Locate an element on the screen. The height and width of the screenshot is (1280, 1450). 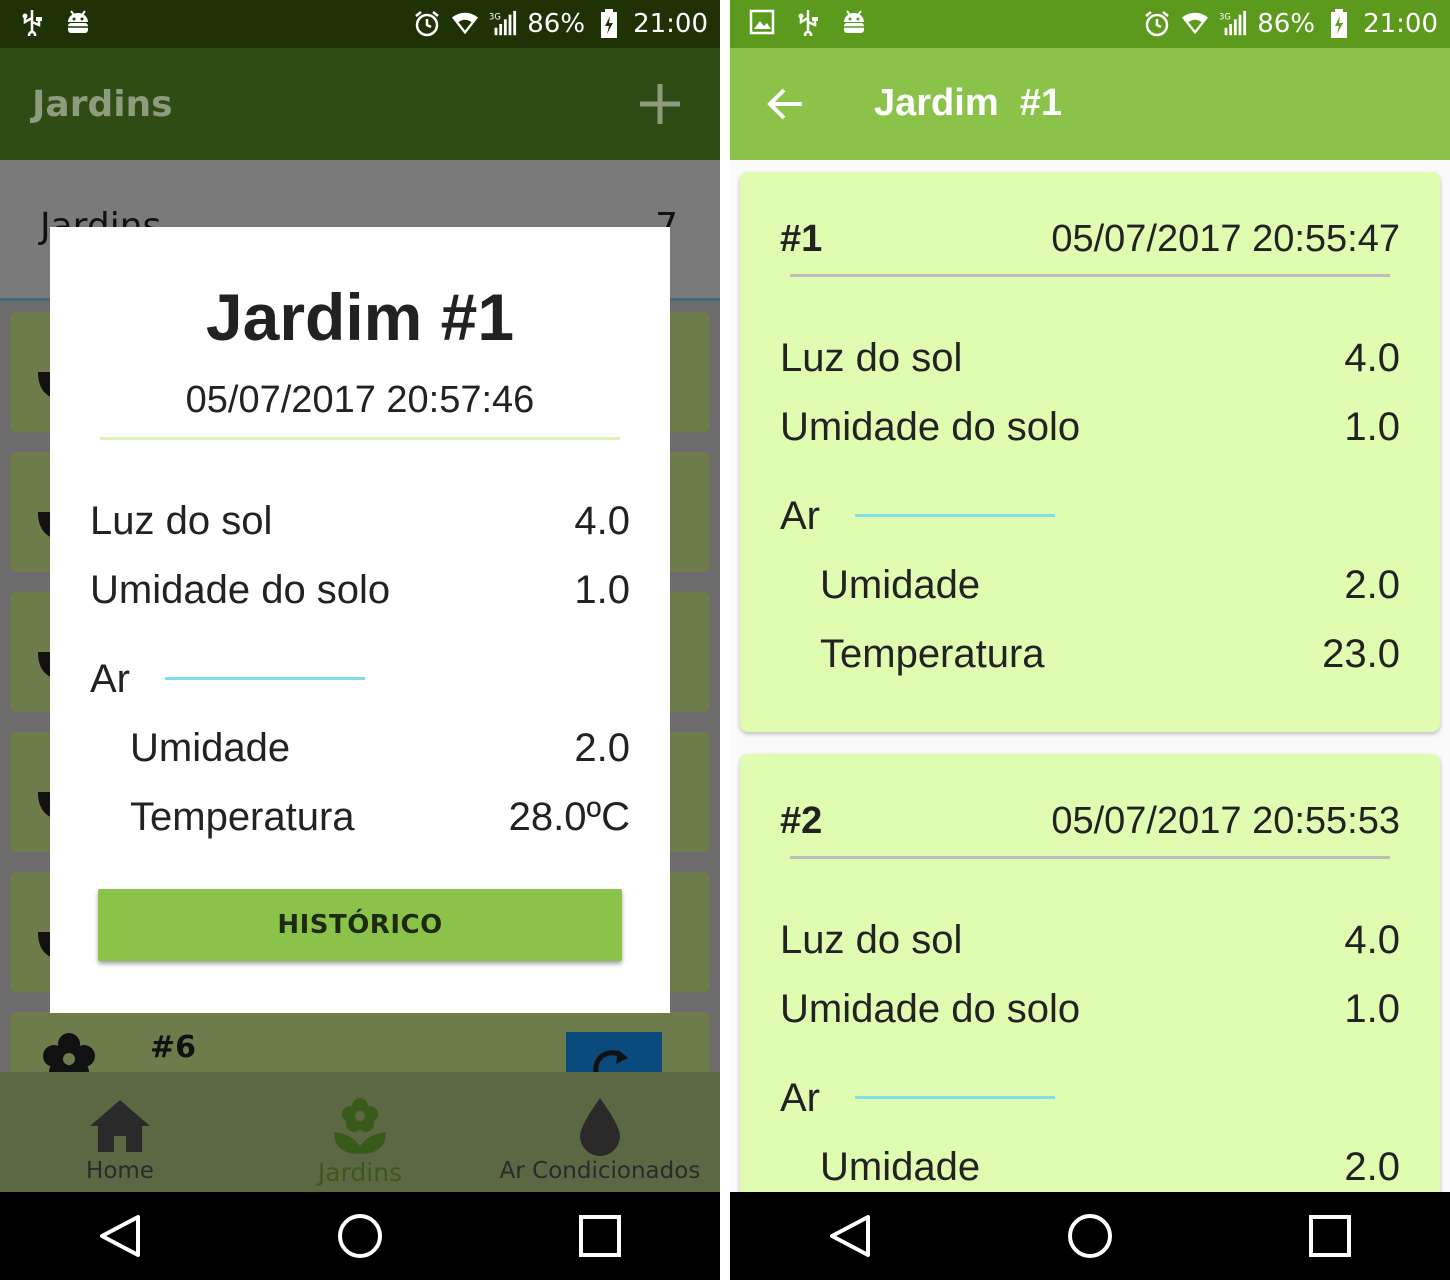
record-date: 05/07/2017 20:55:47 is located at coordinates (1225, 239).